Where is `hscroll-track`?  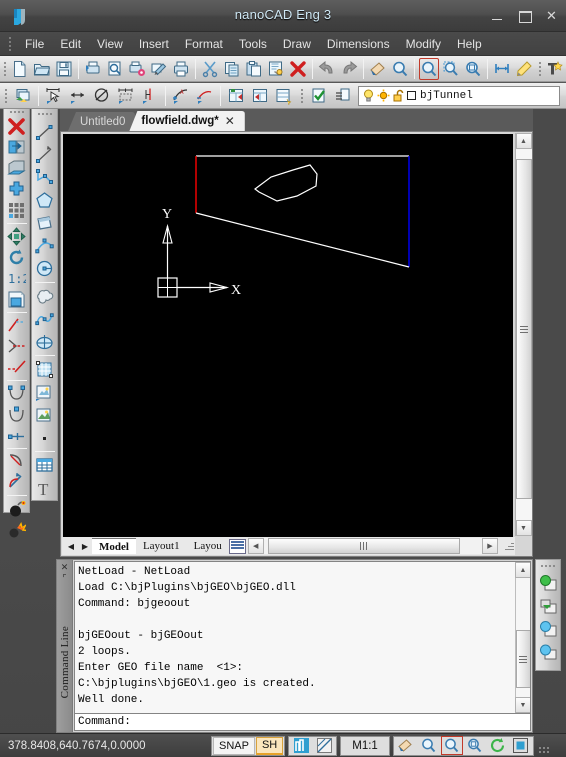 hscroll-track is located at coordinates (372, 546).